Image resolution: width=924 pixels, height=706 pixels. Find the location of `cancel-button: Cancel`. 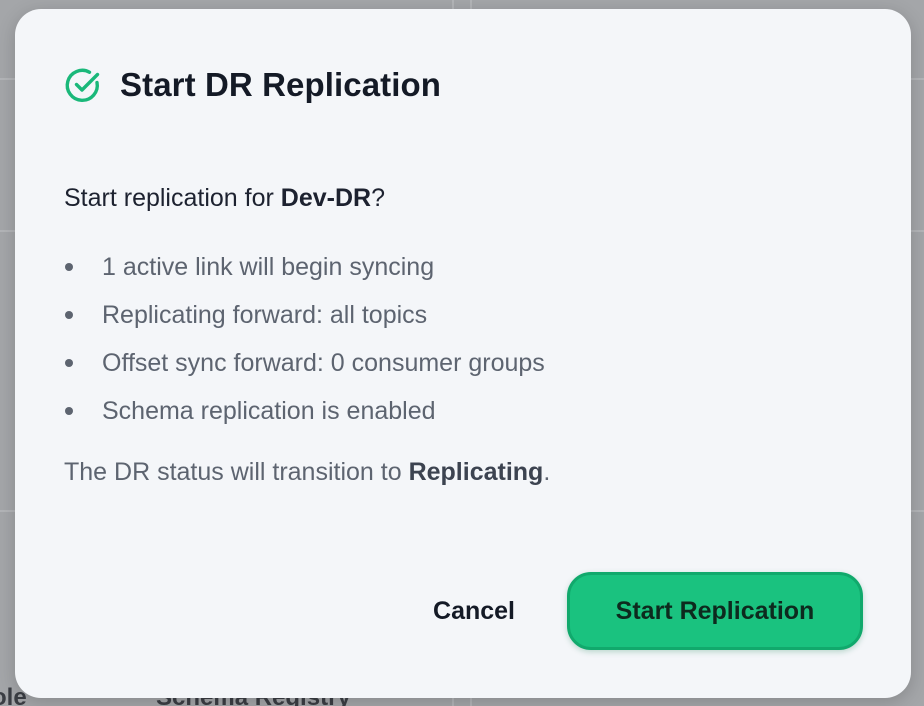

cancel-button: Cancel is located at coordinates (474, 611).